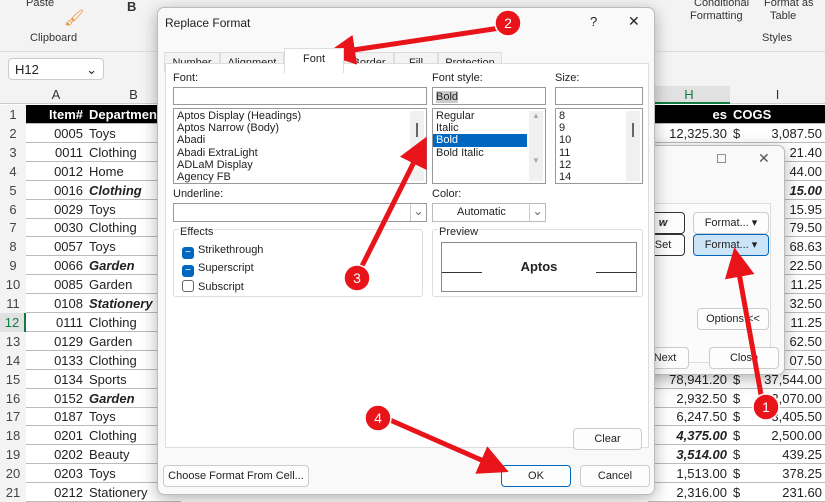  What do you see at coordinates (508, 23) in the screenshot?
I see `annotation-number: 2` at bounding box center [508, 23].